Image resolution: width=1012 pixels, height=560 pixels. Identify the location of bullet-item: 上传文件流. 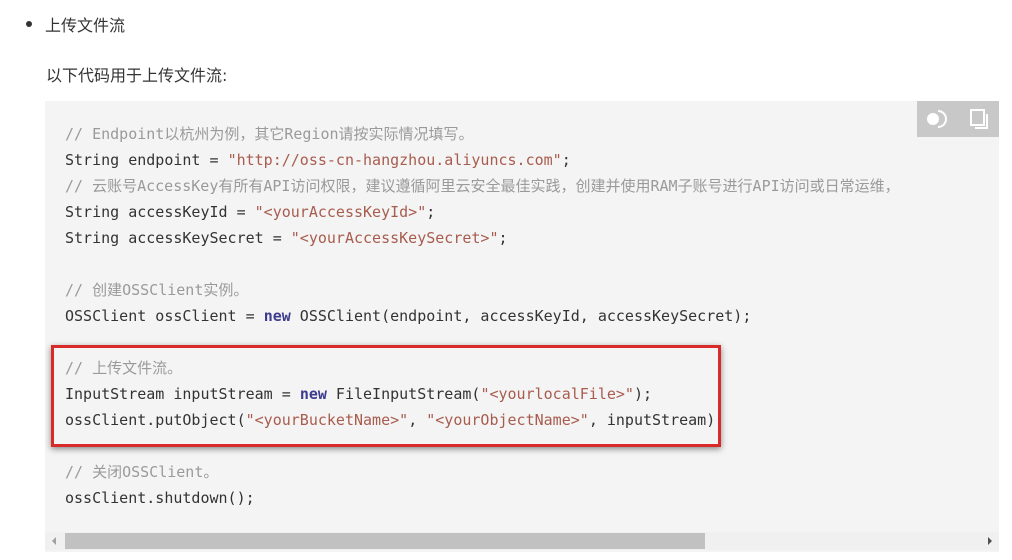
(75, 24).